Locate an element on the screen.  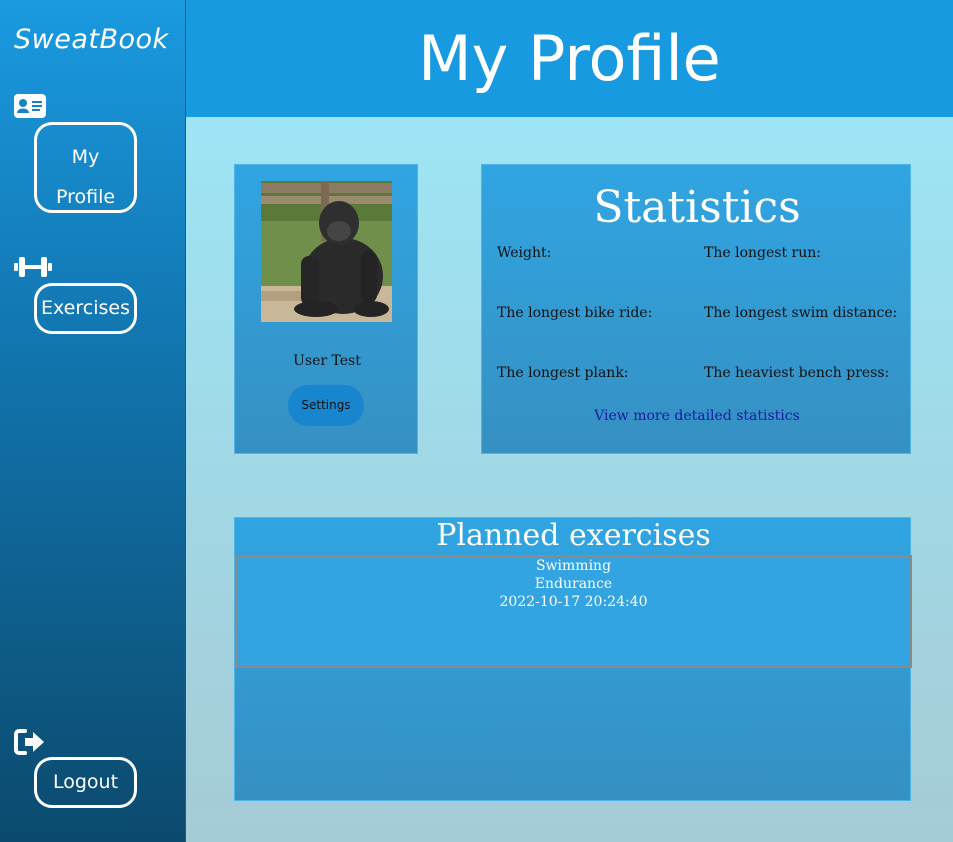
brand-logo: SweatBook is located at coordinates (91, 39).